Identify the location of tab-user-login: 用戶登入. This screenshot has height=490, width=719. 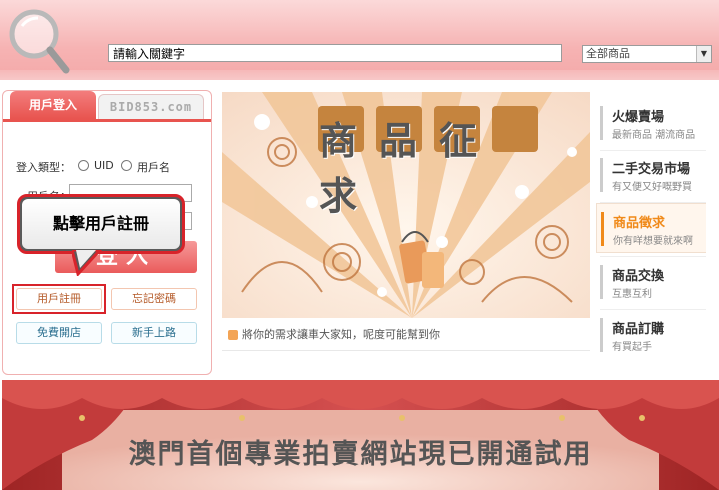
(53, 105).